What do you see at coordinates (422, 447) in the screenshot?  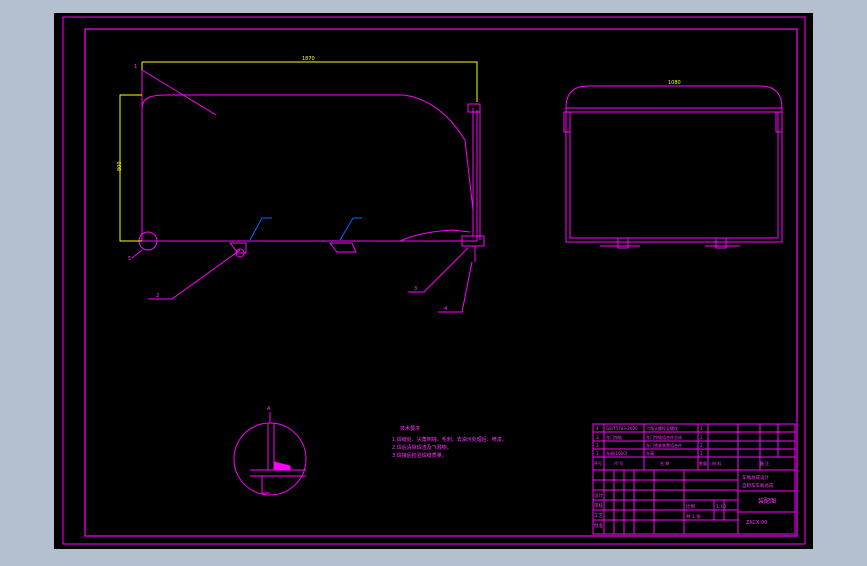 I see `note-line-2: 2.焊后清除焊渣及飞溅物。` at bounding box center [422, 447].